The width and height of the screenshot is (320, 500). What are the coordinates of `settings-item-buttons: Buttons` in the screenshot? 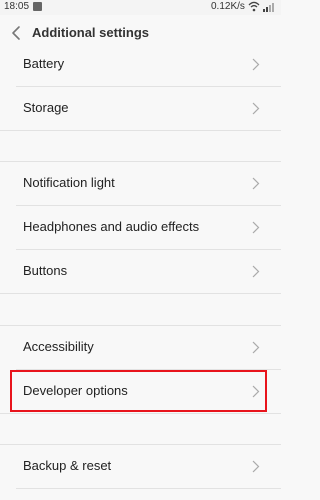 It's located at (140, 271).